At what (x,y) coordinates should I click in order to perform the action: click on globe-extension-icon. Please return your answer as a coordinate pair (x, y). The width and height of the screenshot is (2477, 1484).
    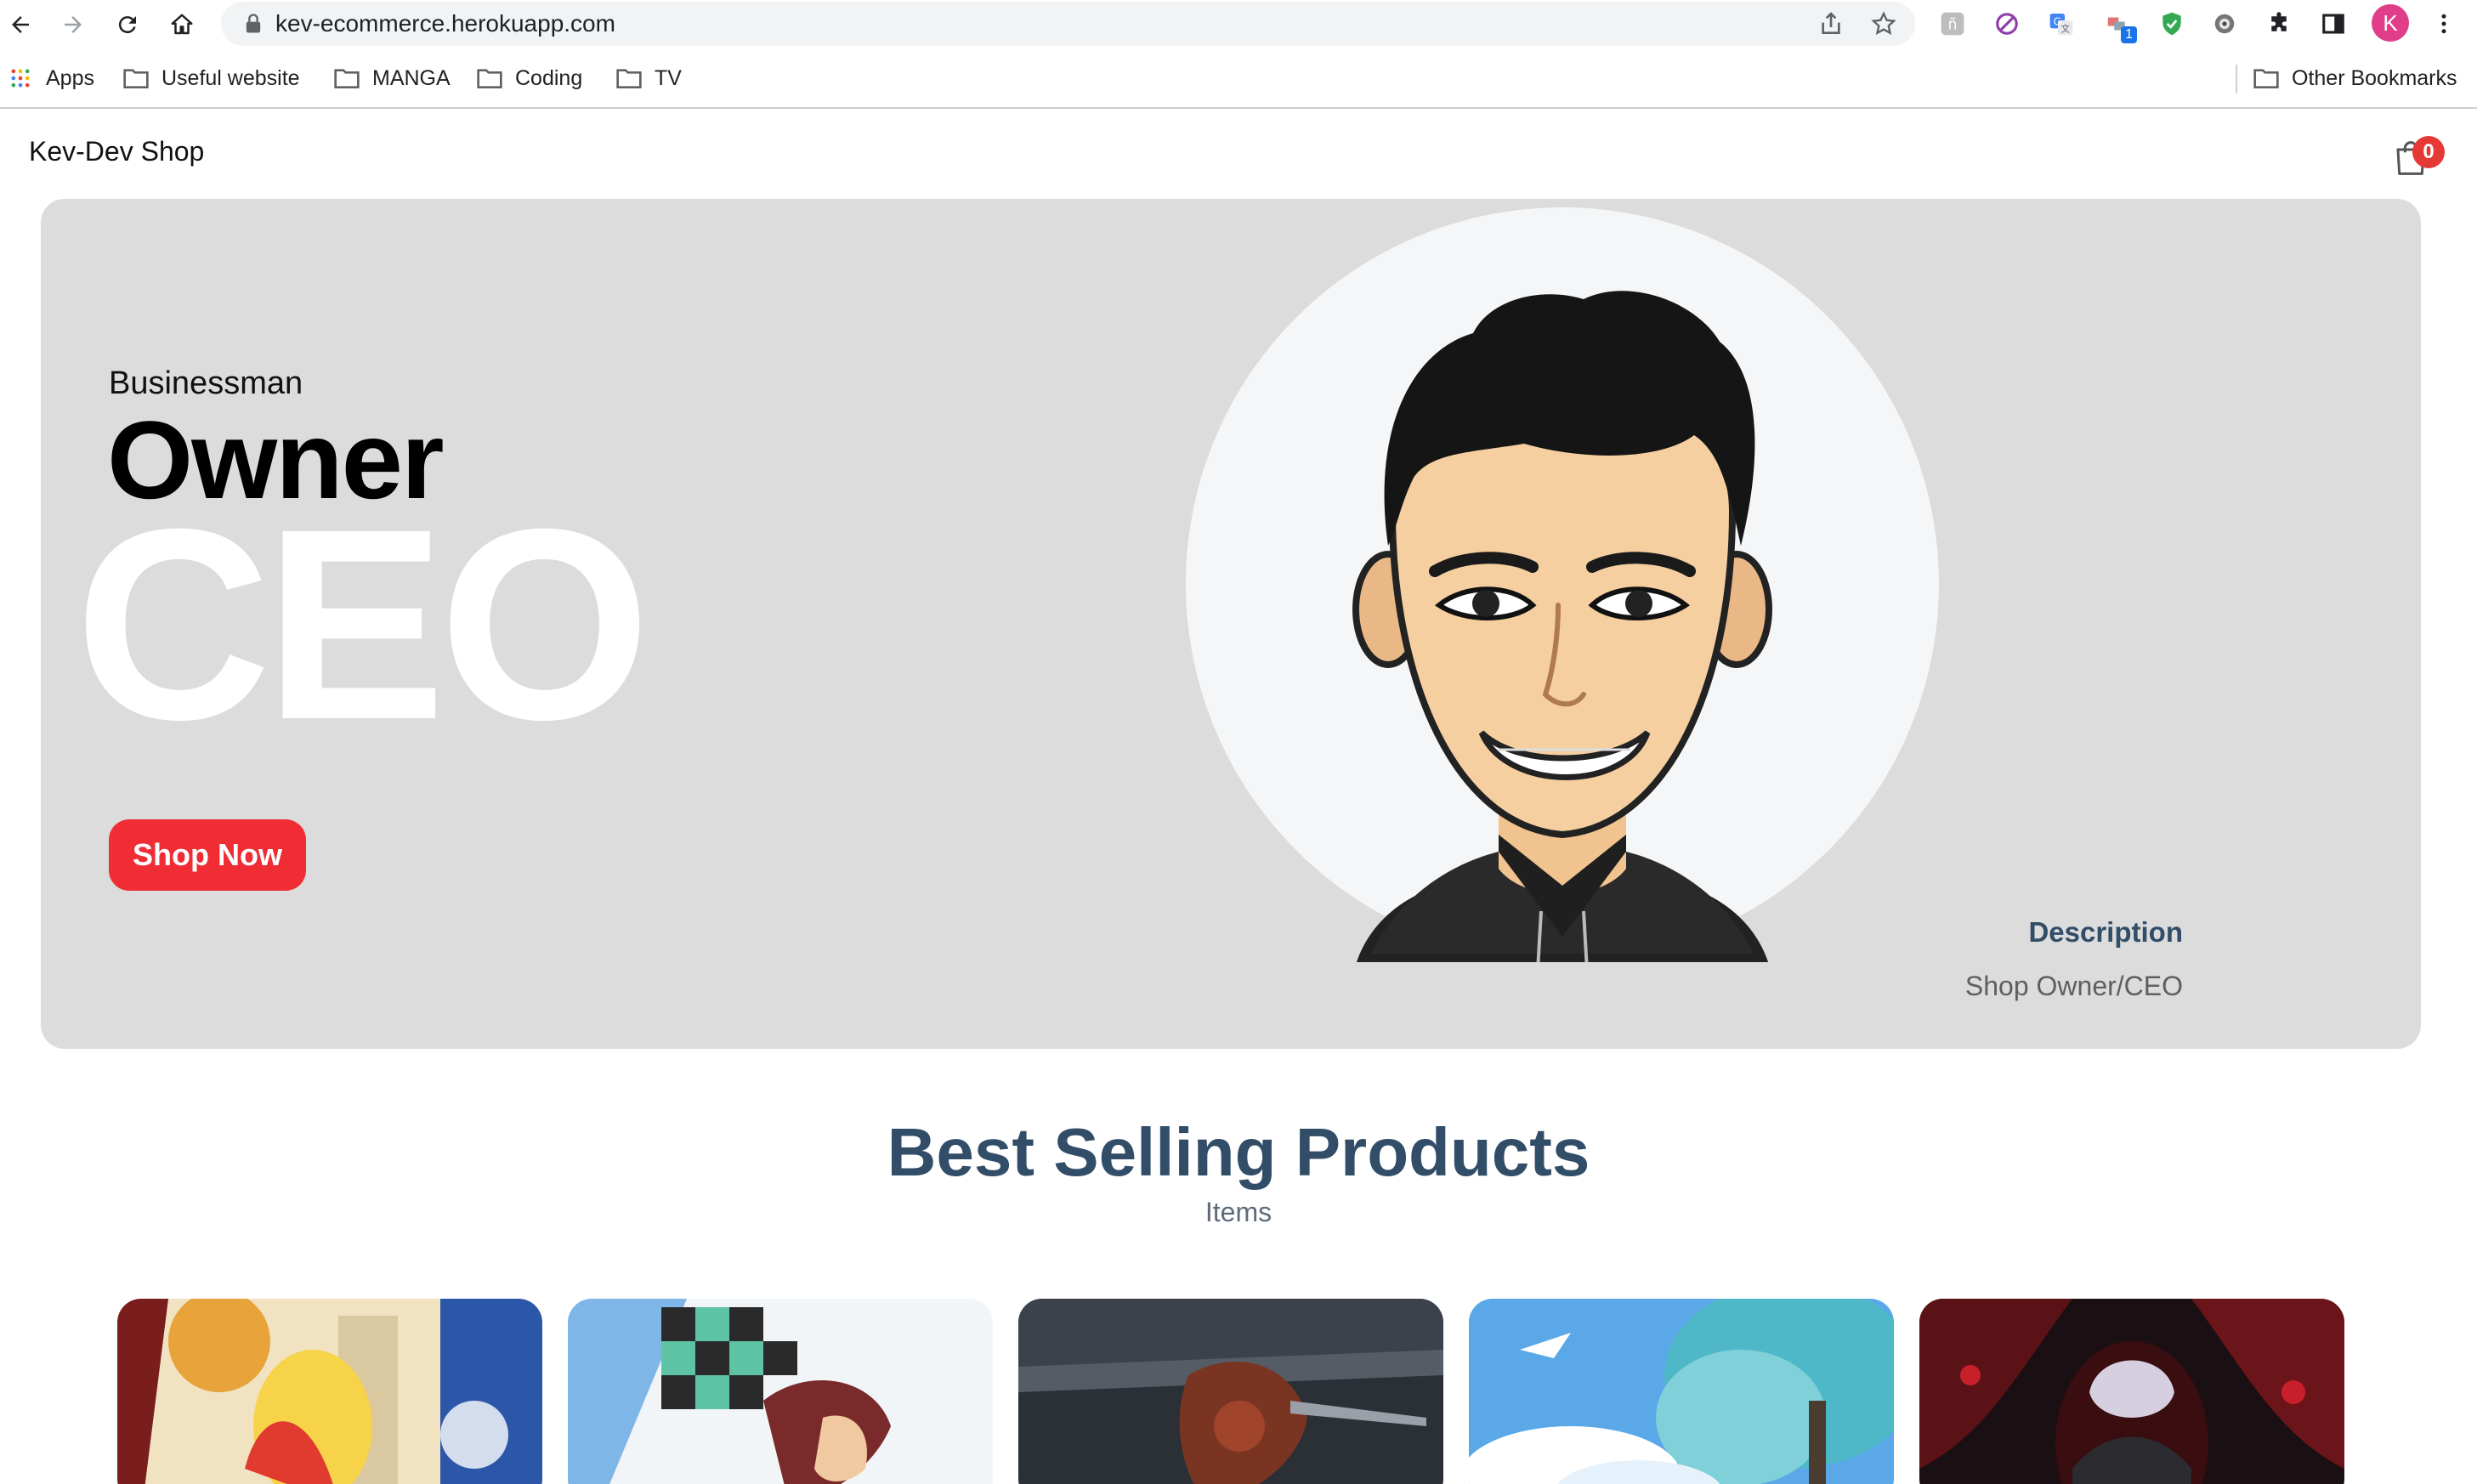
    Looking at the image, I should click on (2224, 24).